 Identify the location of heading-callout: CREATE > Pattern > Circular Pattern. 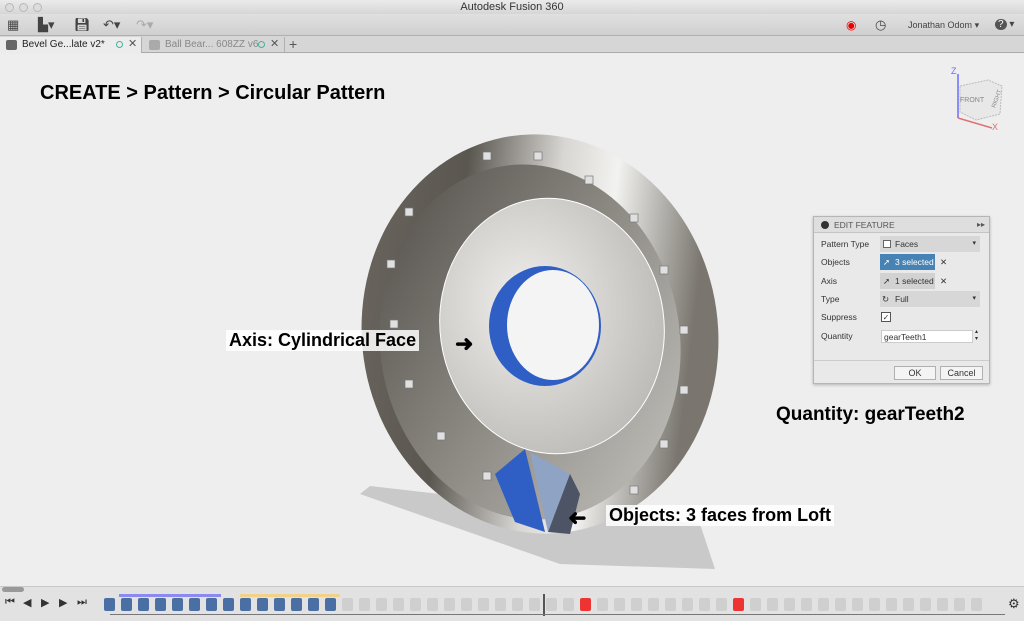
(213, 93).